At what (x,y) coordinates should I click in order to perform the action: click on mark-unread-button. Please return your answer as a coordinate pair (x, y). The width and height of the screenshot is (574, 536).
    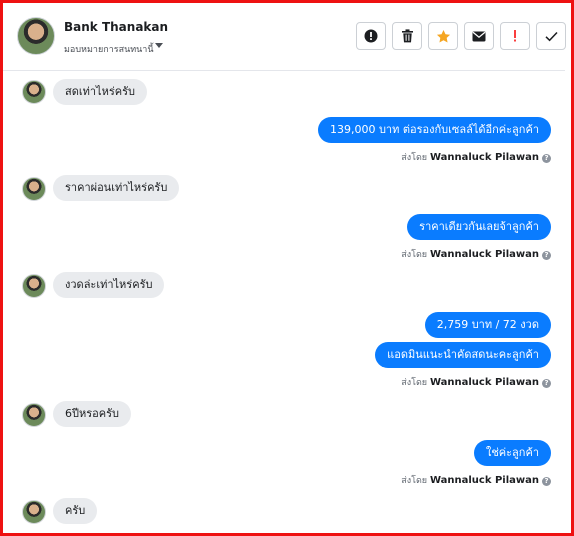
    Looking at the image, I should click on (479, 36).